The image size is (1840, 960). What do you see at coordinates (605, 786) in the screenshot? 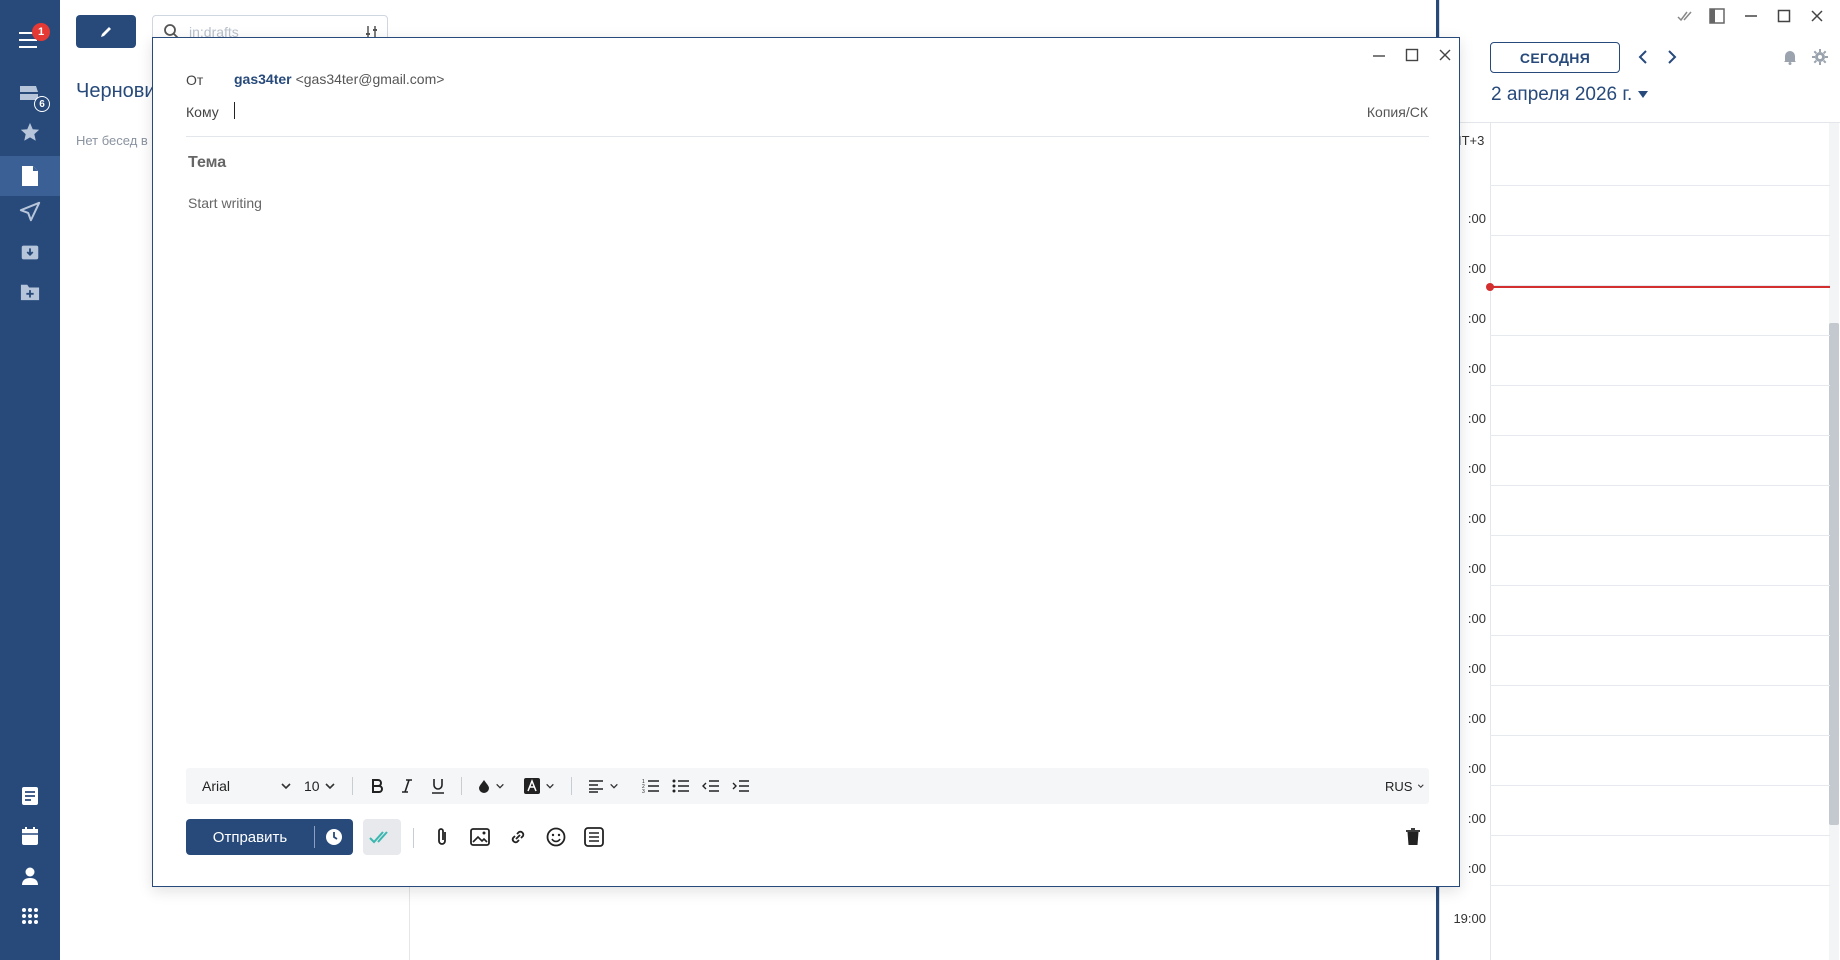
I see `align-button` at bounding box center [605, 786].